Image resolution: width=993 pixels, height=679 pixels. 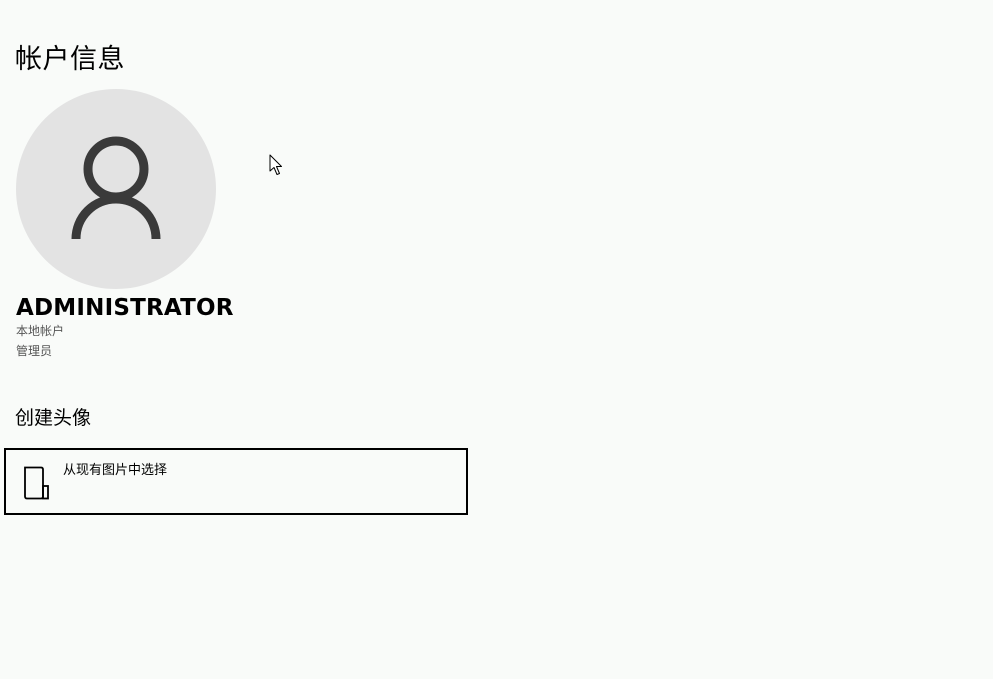 What do you see at coordinates (236, 481) in the screenshot?
I see `browse-picture-button: 从现有图片中选择` at bounding box center [236, 481].